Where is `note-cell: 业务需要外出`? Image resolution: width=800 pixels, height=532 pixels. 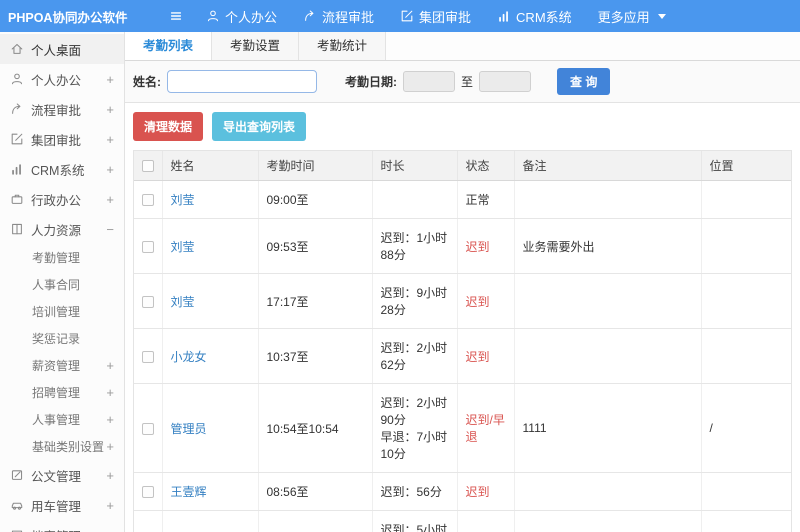 note-cell: 业务需要外出 is located at coordinates (608, 246).